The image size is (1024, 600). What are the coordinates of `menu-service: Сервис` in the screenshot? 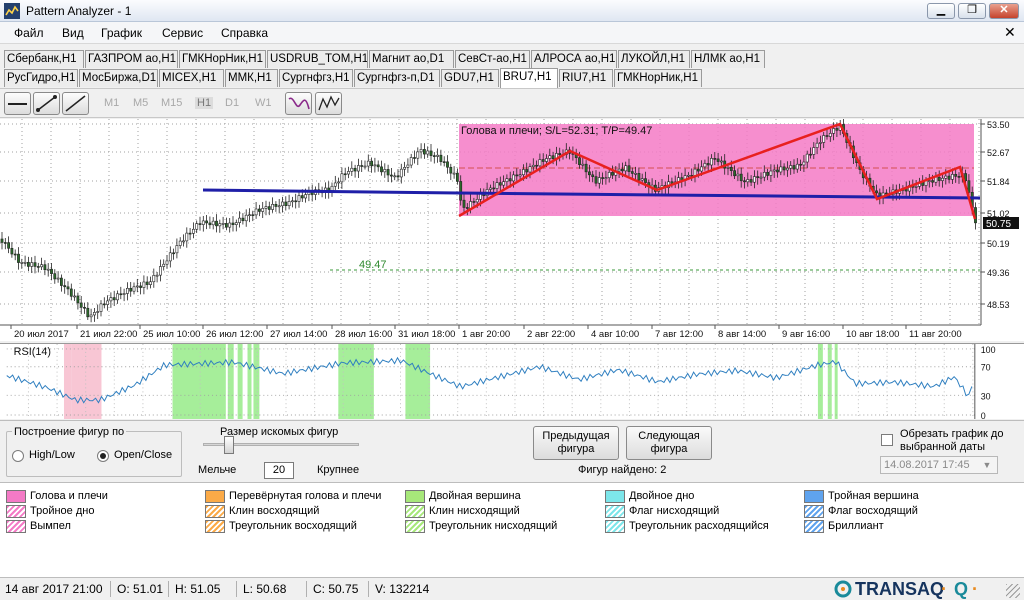 It's located at (182, 33).